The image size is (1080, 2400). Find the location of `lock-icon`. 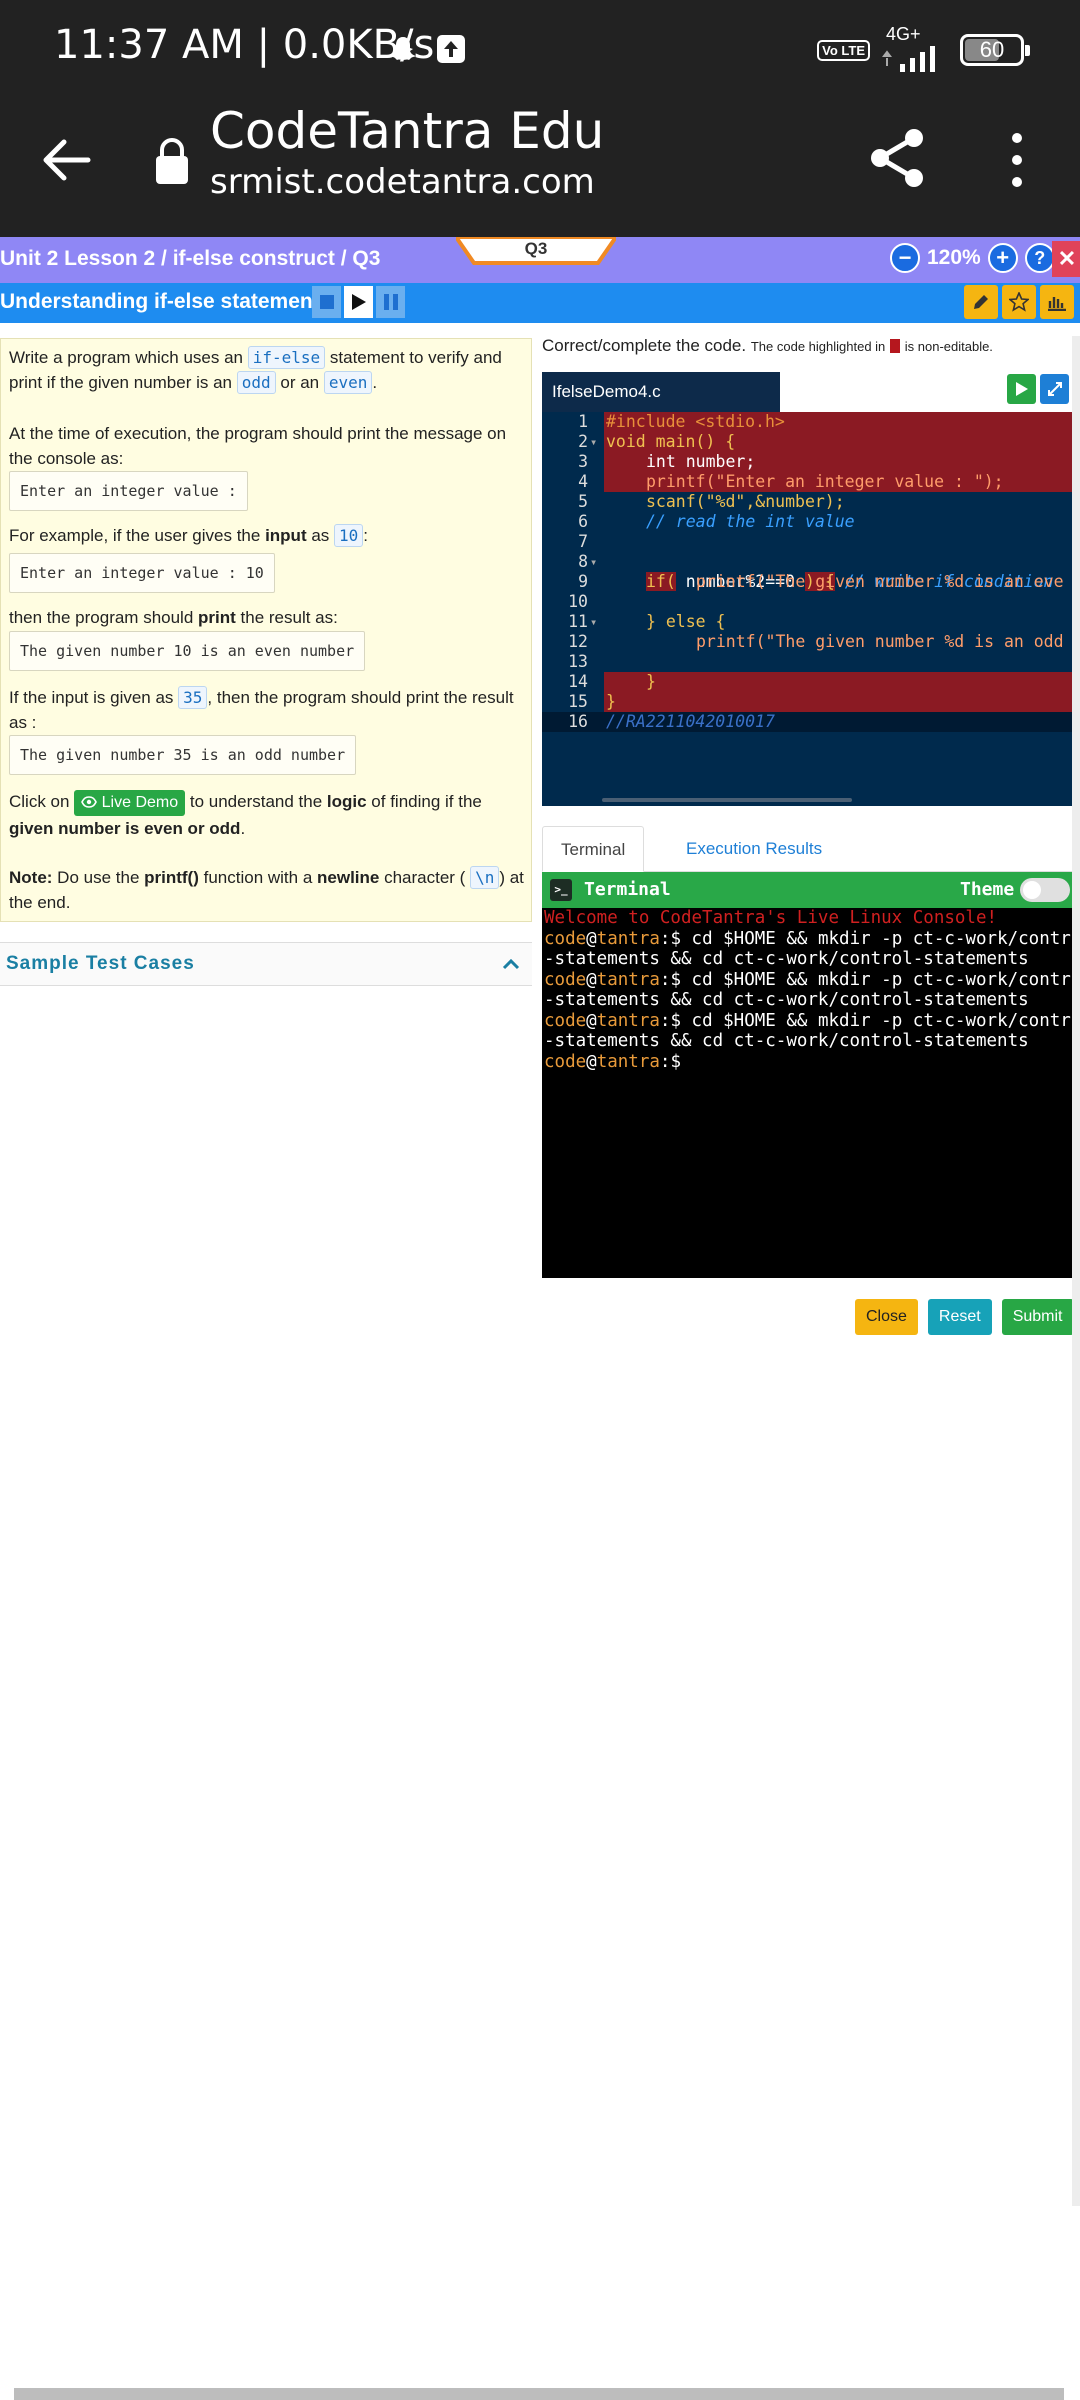

lock-icon is located at coordinates (172, 161).